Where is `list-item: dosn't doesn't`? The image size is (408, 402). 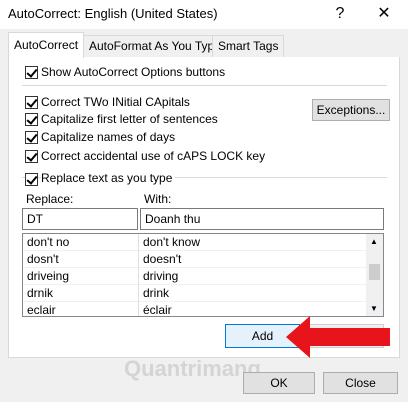 list-item: dosn't doesn't is located at coordinates (203, 259).